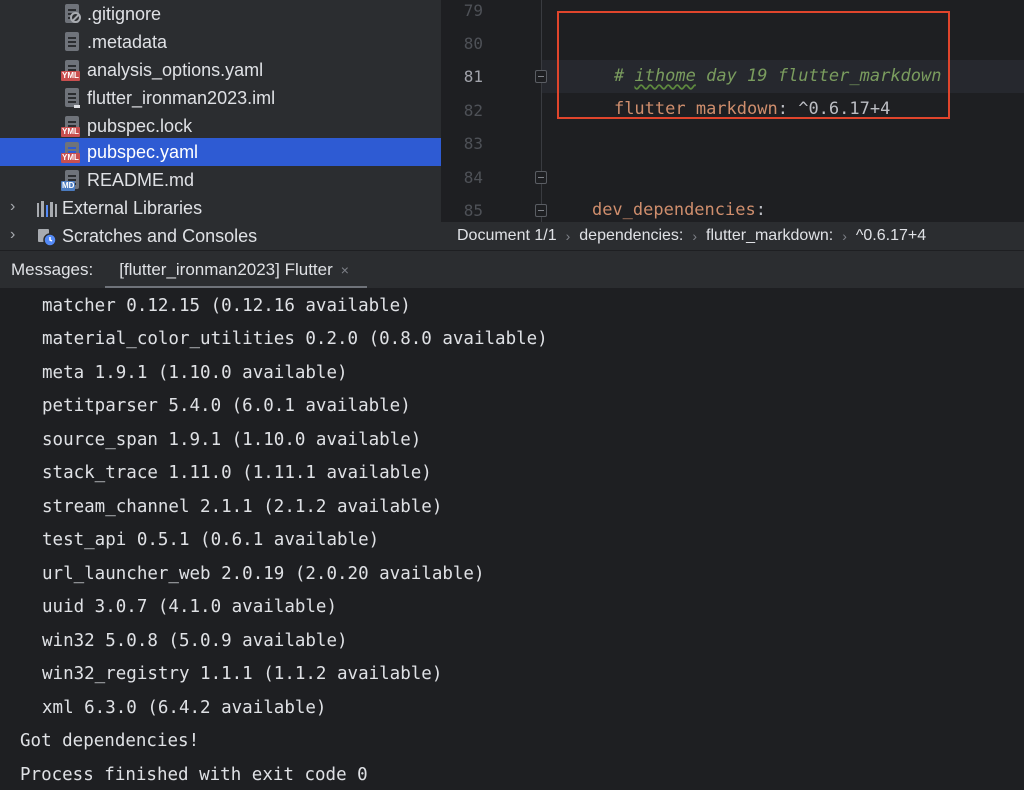 This screenshot has width=1024, height=790. I want to click on tree-item-label: pubspec.yaml, so click(143, 151).